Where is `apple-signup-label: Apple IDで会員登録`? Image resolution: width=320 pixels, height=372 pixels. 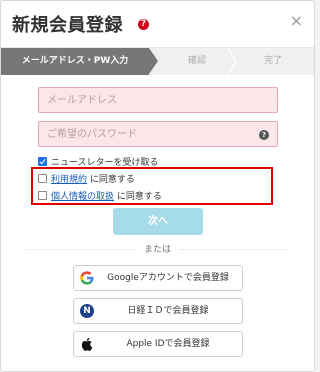 apple-signup-label: Apple IDで会員登録 is located at coordinates (168, 344).